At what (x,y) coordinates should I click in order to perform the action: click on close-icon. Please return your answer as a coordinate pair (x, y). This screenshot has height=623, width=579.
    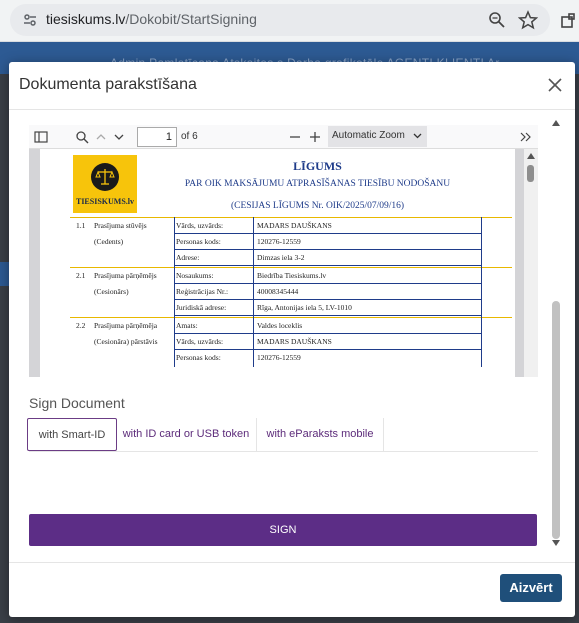
    Looking at the image, I should click on (555, 85).